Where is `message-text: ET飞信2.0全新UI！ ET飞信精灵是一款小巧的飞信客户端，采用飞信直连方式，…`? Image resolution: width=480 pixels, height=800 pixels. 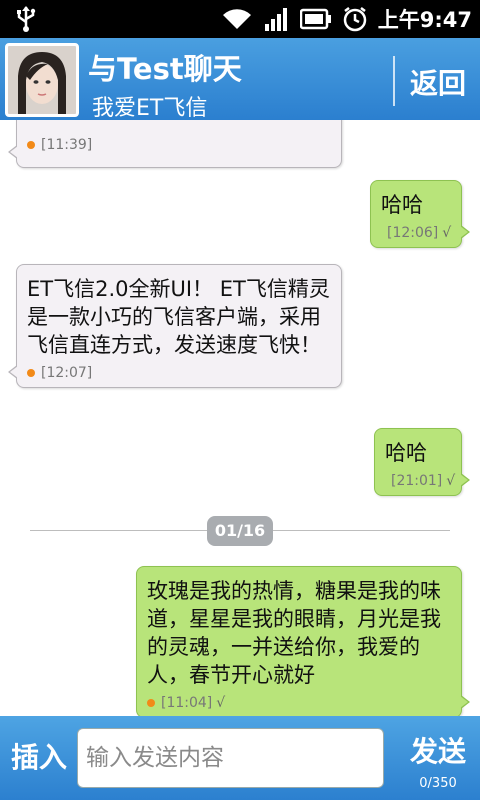
message-text: ET飞信2.0全新UI！ ET飞信精灵是一款小巧的飞信客户端，采用飞信直连方式，… is located at coordinates (178, 317).